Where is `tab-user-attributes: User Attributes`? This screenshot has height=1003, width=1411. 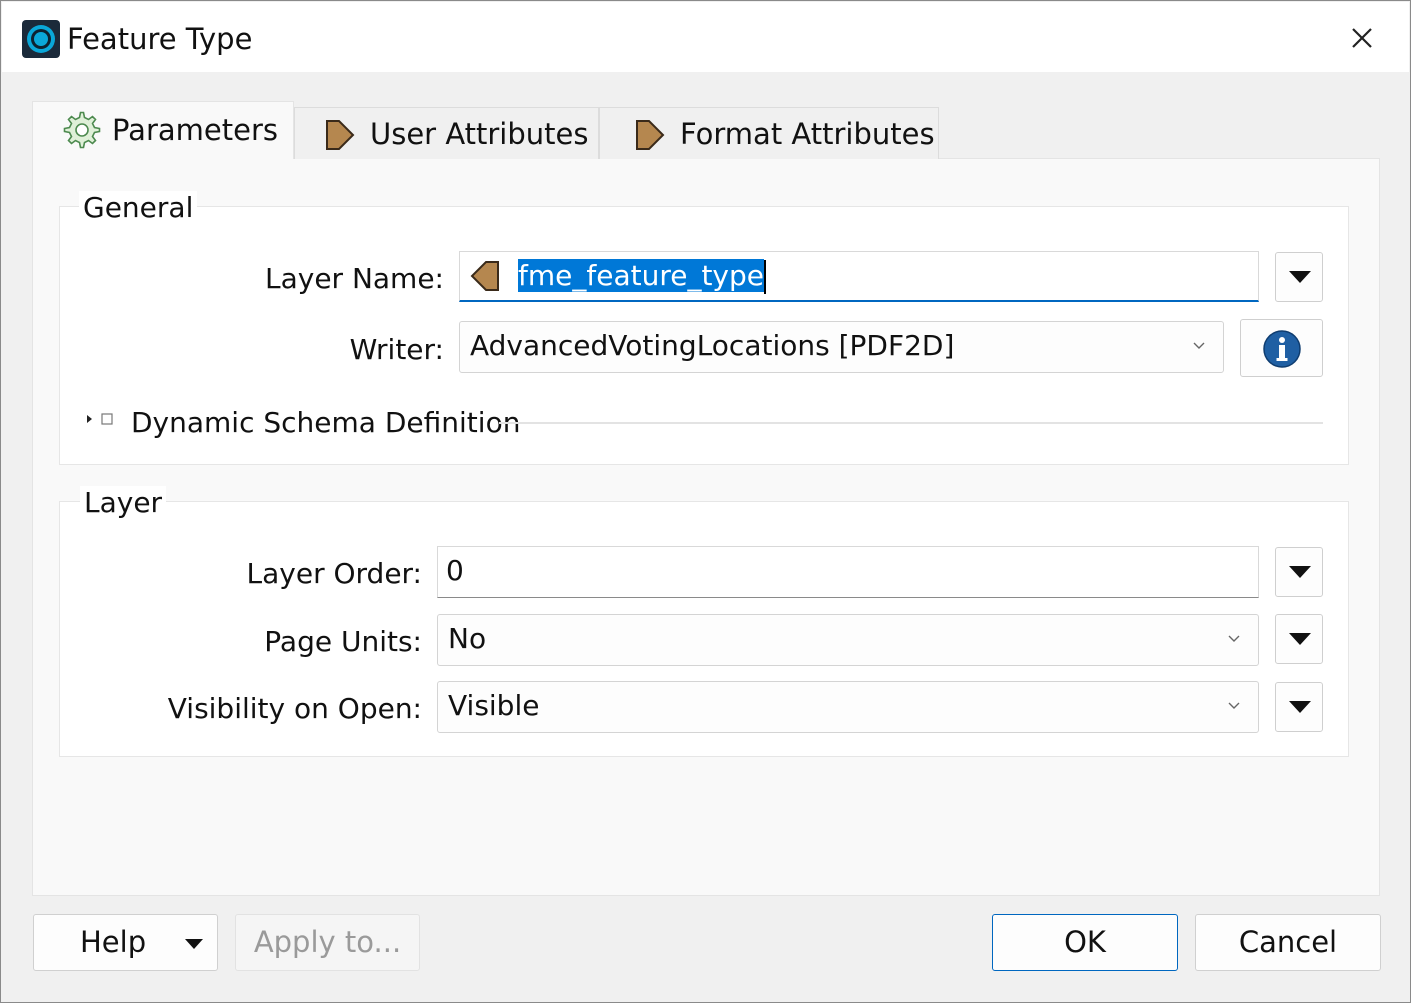 tab-user-attributes: User Attributes is located at coordinates (446, 133).